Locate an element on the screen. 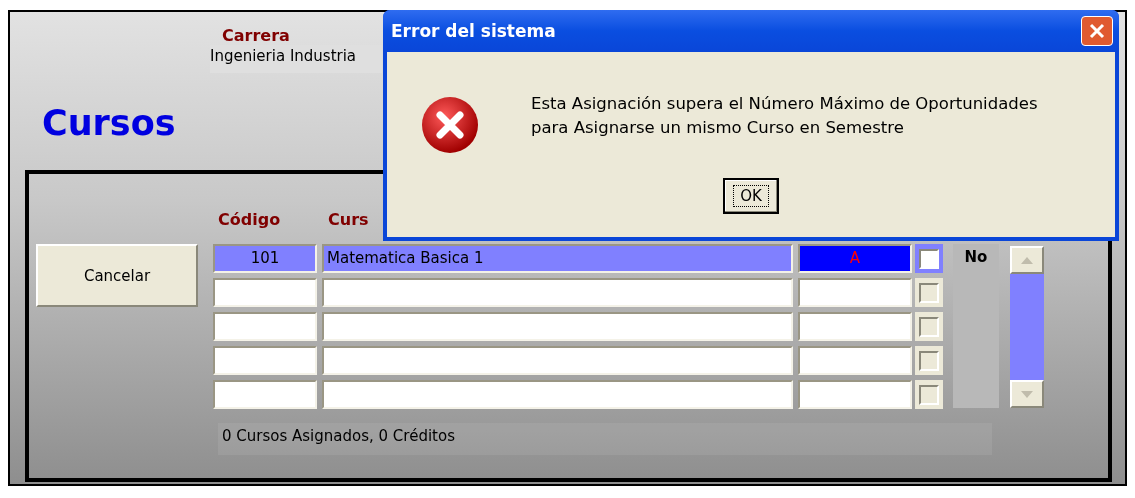 This screenshot has width=1135, height=498. scroll-up-button is located at coordinates (1027, 260).